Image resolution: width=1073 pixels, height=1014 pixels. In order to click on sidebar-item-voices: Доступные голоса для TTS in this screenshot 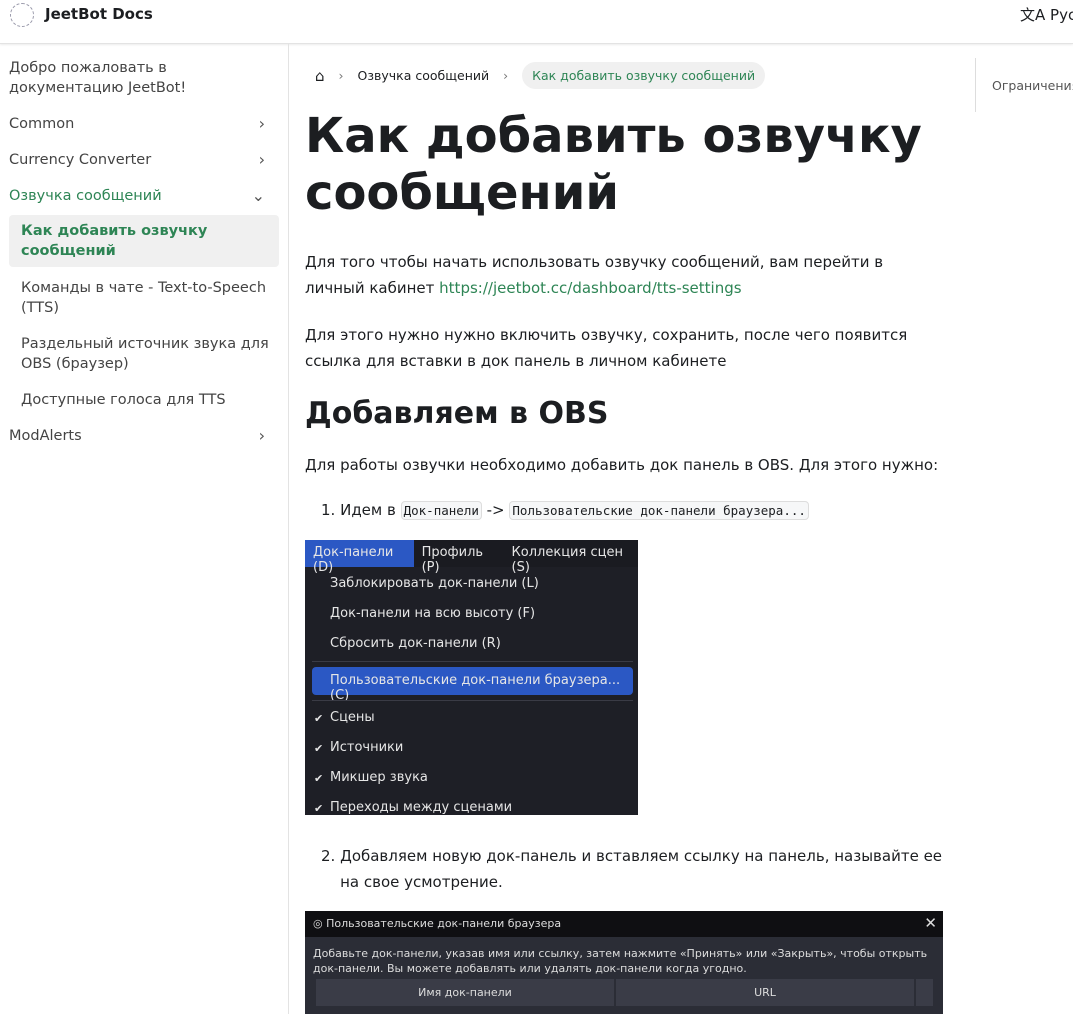, I will do `click(144, 400)`.